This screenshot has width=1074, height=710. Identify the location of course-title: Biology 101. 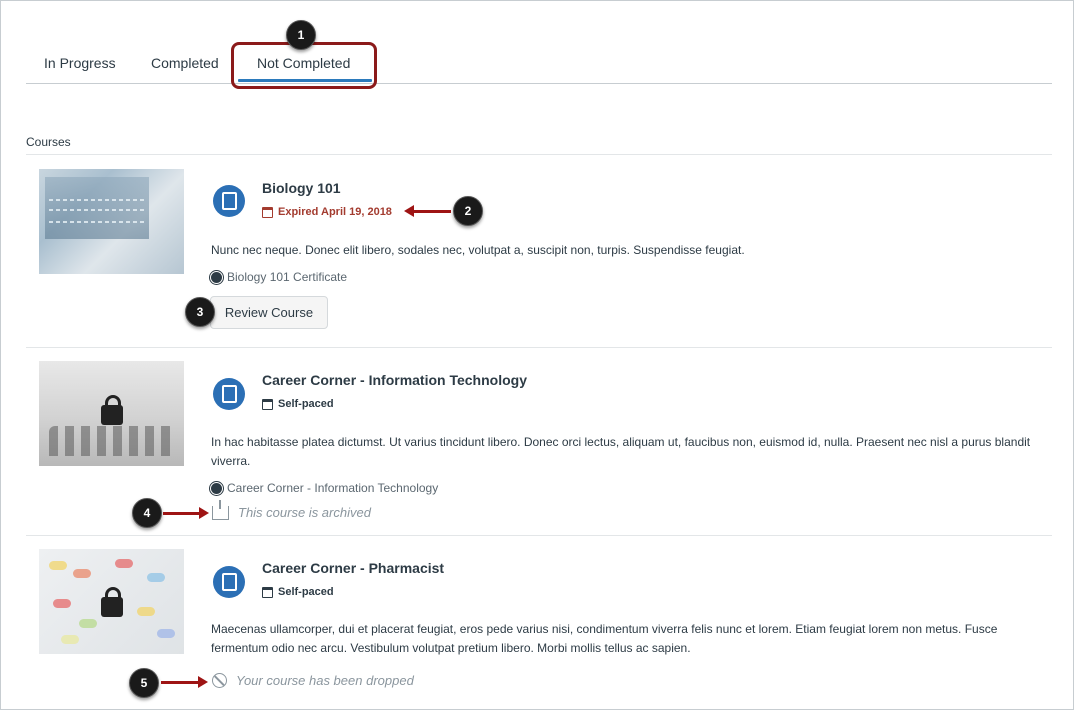
(301, 188).